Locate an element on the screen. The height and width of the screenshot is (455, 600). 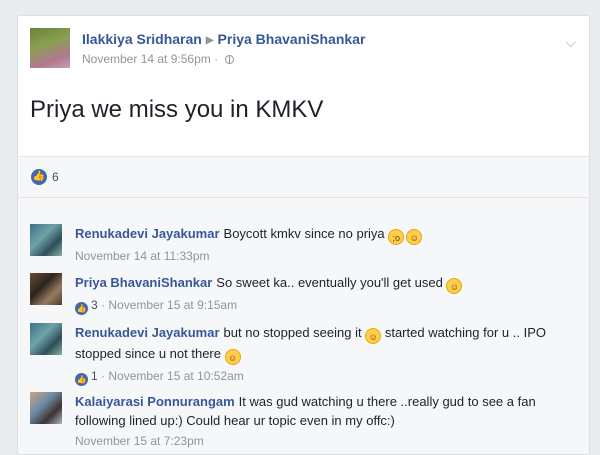
comment-text: Boycott kmkv since no priya is located at coordinates (304, 233).